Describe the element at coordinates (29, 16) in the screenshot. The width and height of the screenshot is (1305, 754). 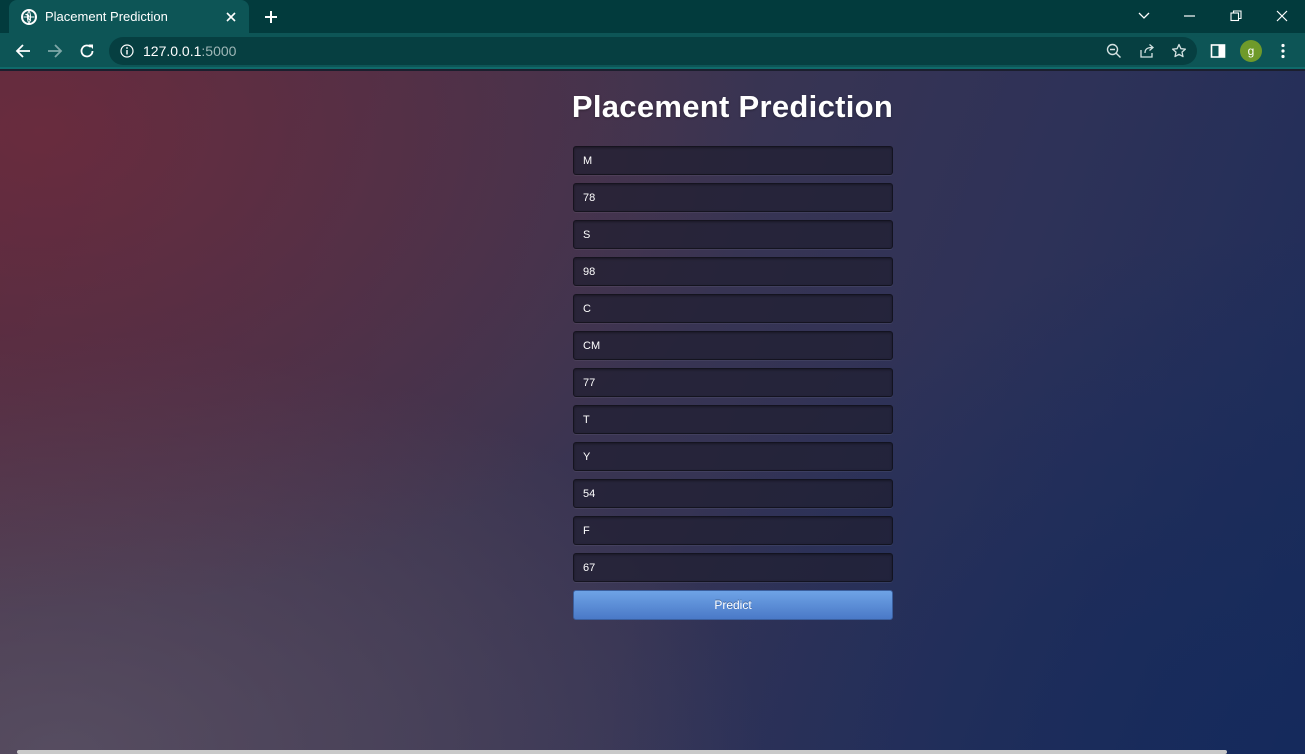
I see `globe-icon` at that location.